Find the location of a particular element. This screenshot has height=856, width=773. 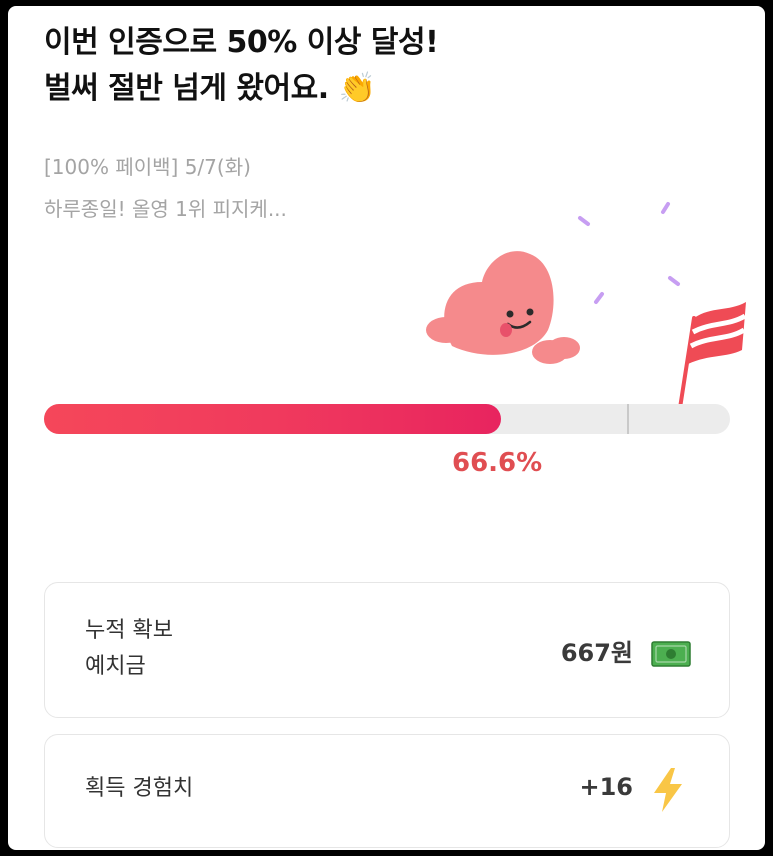

headline: 이번 인증으로 50% 이상 달성! 벌써 절반 넘게 왔어요. 👏 is located at coordinates (241, 66).